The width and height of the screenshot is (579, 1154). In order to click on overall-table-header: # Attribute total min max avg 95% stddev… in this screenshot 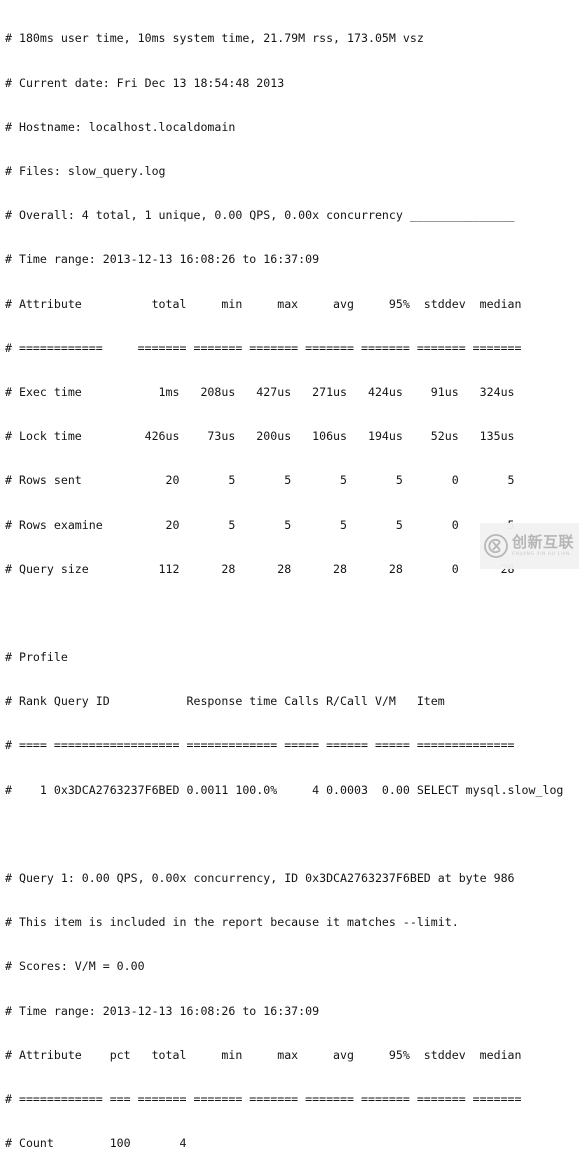, I will do `click(263, 303)`.